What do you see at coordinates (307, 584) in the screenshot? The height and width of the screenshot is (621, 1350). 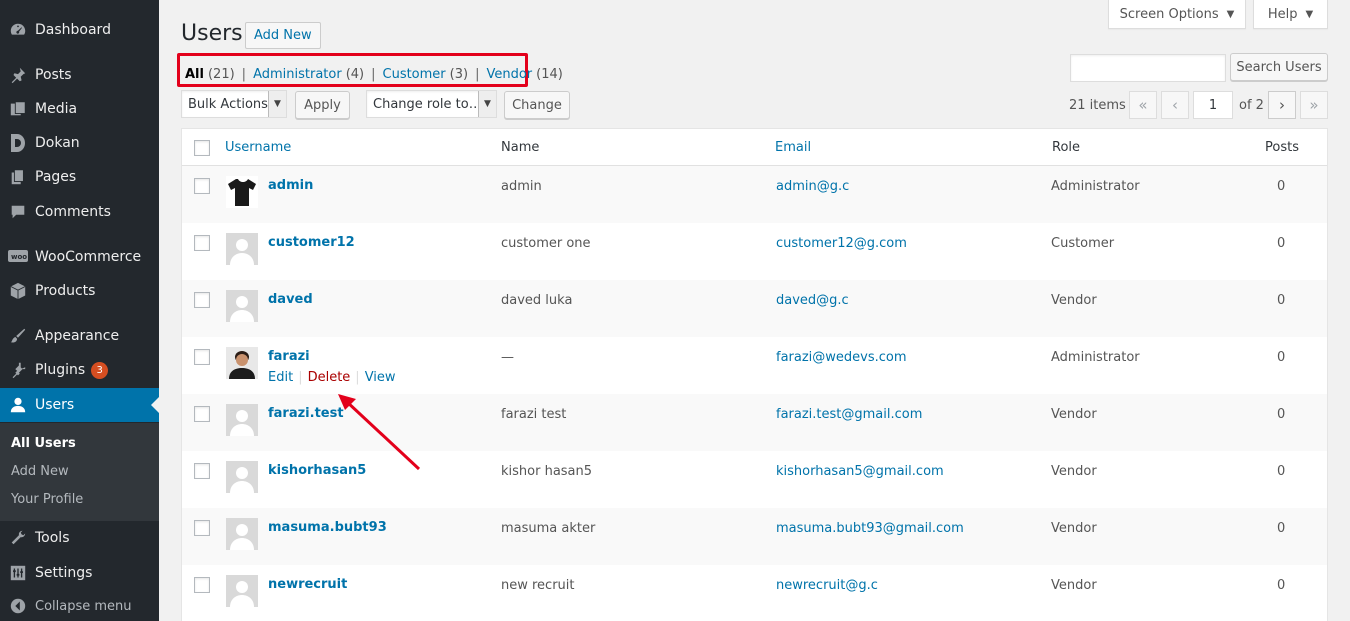 I see `username-link: newrecruit` at bounding box center [307, 584].